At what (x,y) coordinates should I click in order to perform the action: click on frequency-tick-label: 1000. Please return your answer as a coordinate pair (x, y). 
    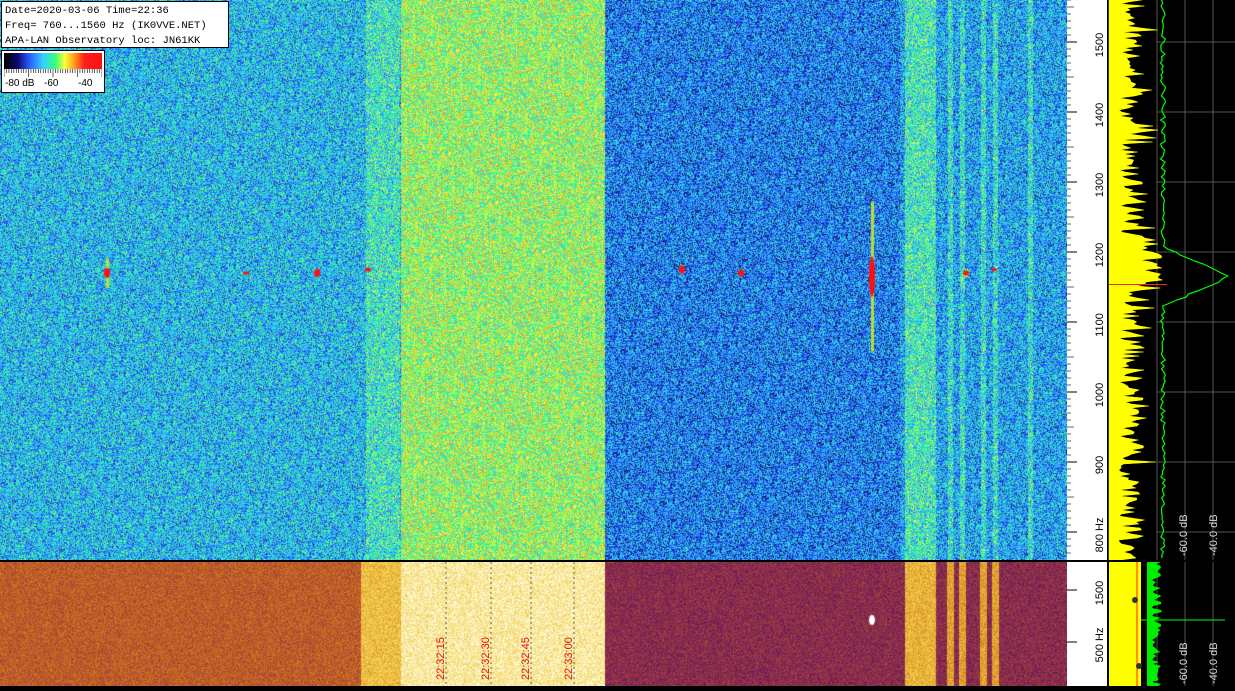
    Looking at the image, I should click on (1100, 395).